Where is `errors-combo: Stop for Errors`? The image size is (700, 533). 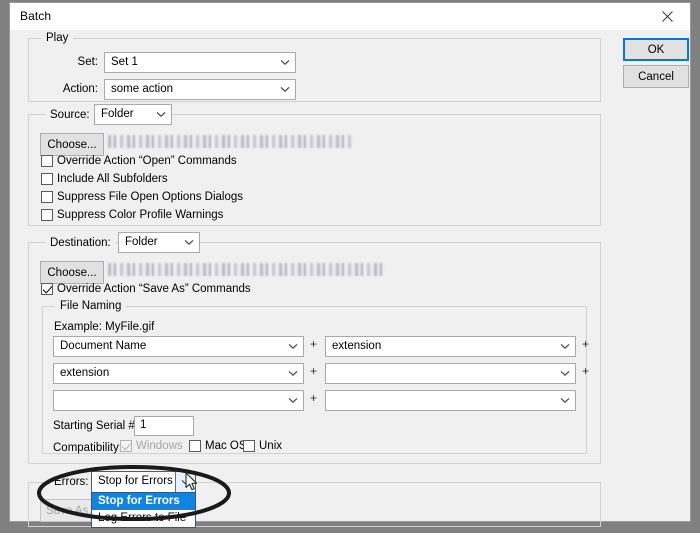
errors-combo: Stop for Errors is located at coordinates (143, 482).